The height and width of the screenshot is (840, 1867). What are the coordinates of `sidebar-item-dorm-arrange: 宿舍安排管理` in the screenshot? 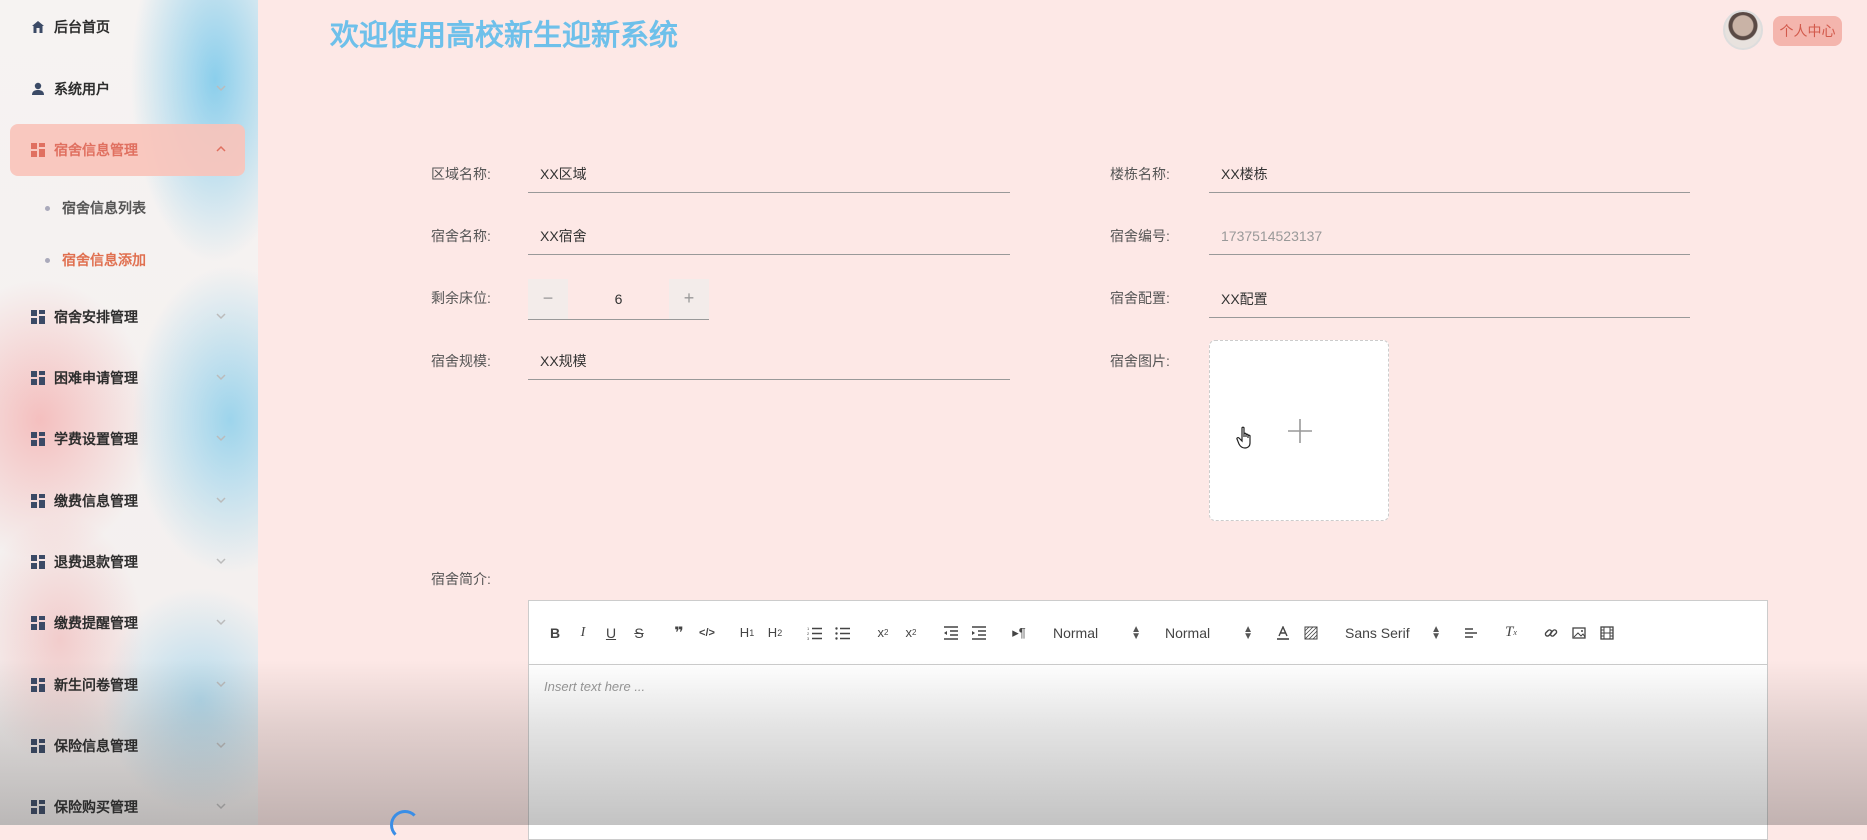 It's located at (127, 317).